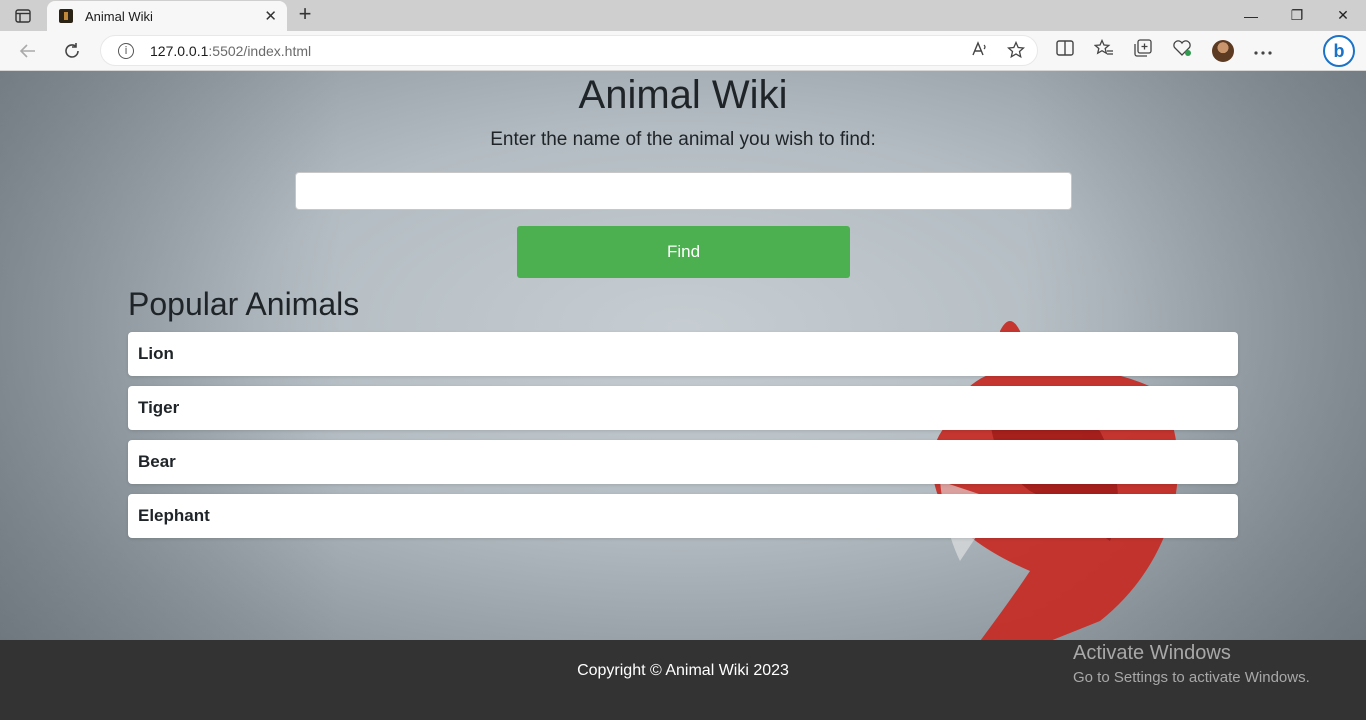 The image size is (1366, 720). I want to click on url-path: :5502/index.html, so click(260, 50).